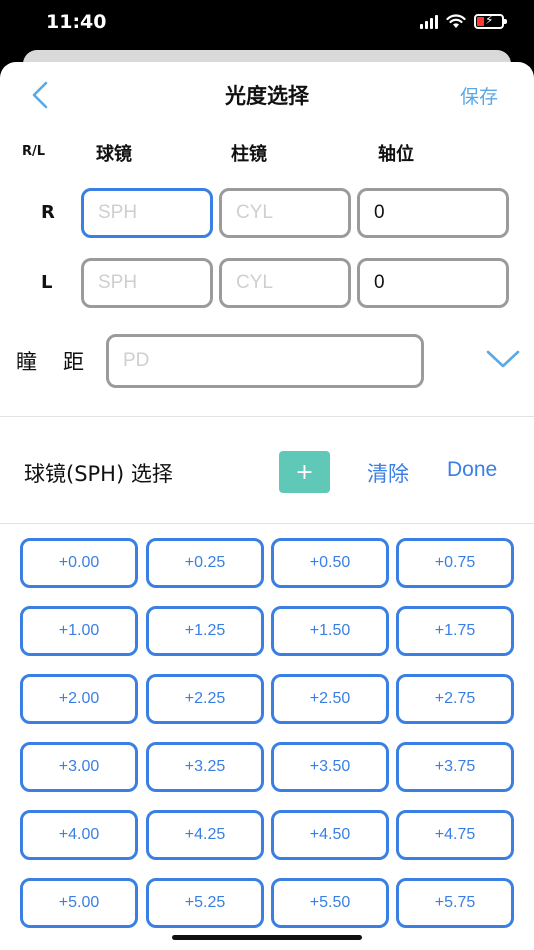 The image size is (534, 950). Describe the element at coordinates (205, 767) in the screenshot. I see `value-option-button: +3.25` at that location.